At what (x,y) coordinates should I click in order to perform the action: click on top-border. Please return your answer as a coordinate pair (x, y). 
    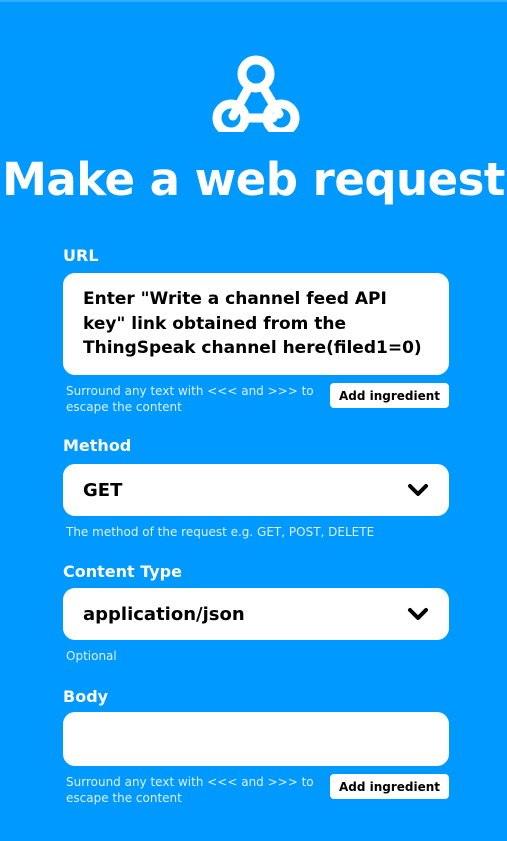
    Looking at the image, I should click on (253, 1).